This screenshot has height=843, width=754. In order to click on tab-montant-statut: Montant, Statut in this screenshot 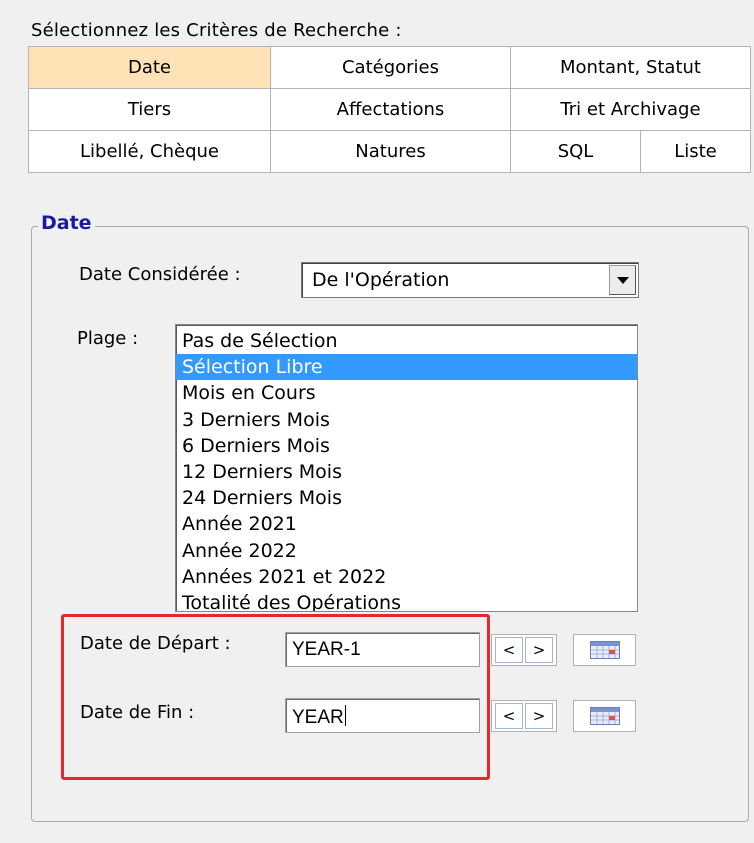, I will do `click(630, 67)`.